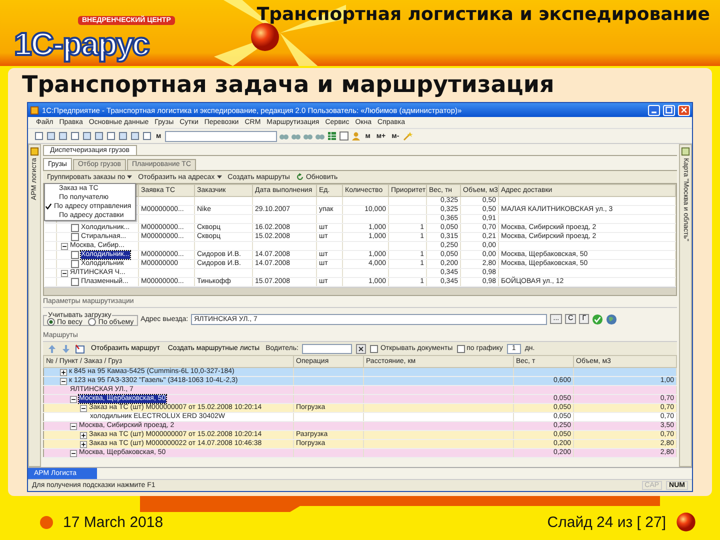 The height and width of the screenshot is (540, 720). Describe the element at coordinates (52, 349) in the screenshot. I see `up-arrow-icon` at that location.